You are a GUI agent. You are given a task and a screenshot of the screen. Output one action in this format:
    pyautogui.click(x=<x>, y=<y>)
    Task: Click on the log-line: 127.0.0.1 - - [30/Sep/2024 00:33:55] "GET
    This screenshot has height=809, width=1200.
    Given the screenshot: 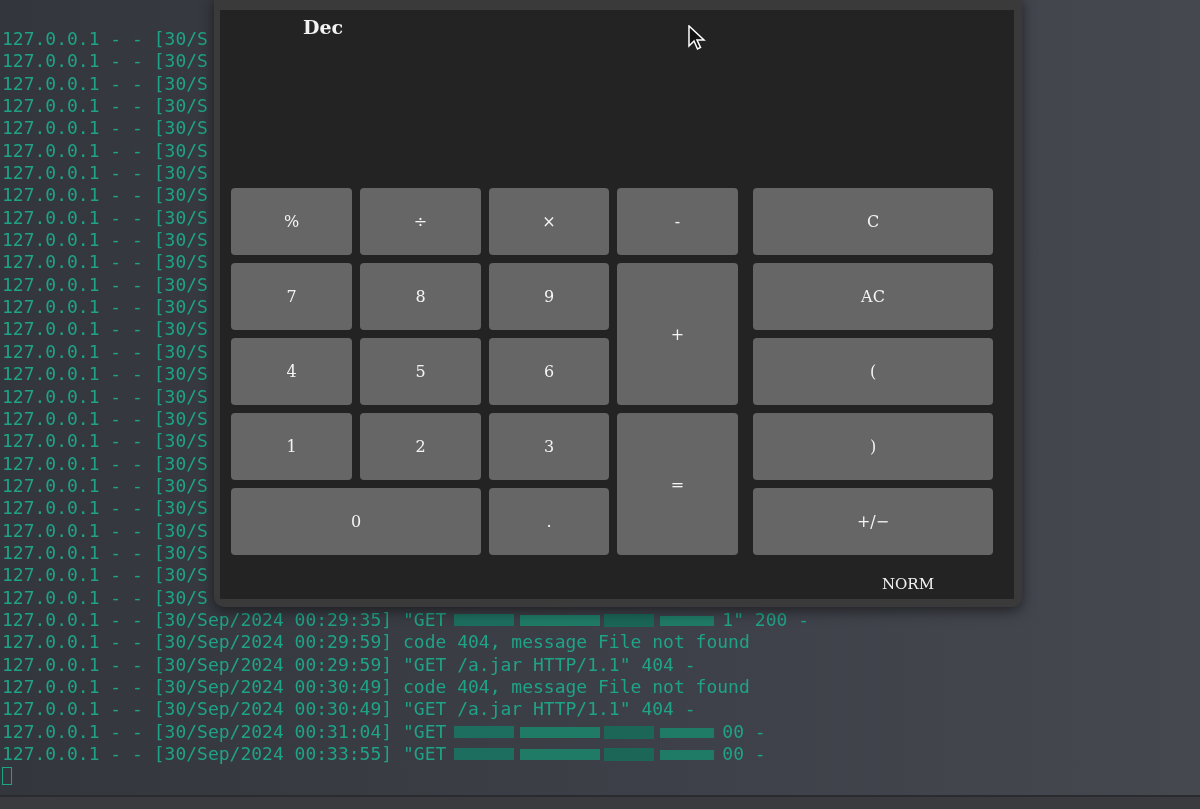 What is the action you would take?
    pyautogui.click(x=224, y=754)
    